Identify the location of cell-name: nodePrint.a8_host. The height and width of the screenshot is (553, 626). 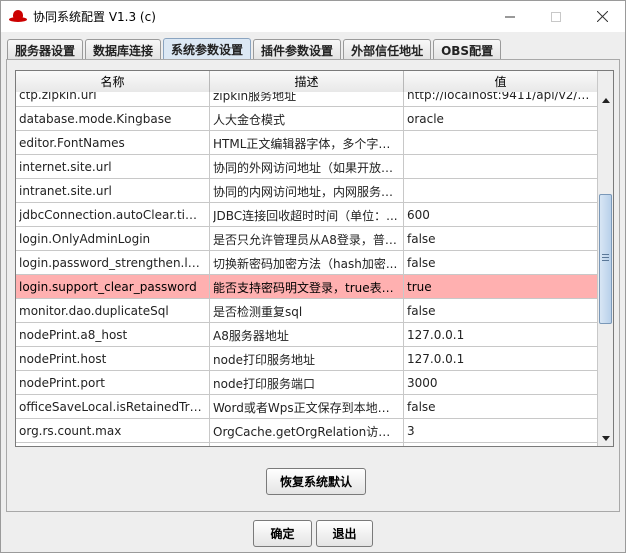
(113, 335).